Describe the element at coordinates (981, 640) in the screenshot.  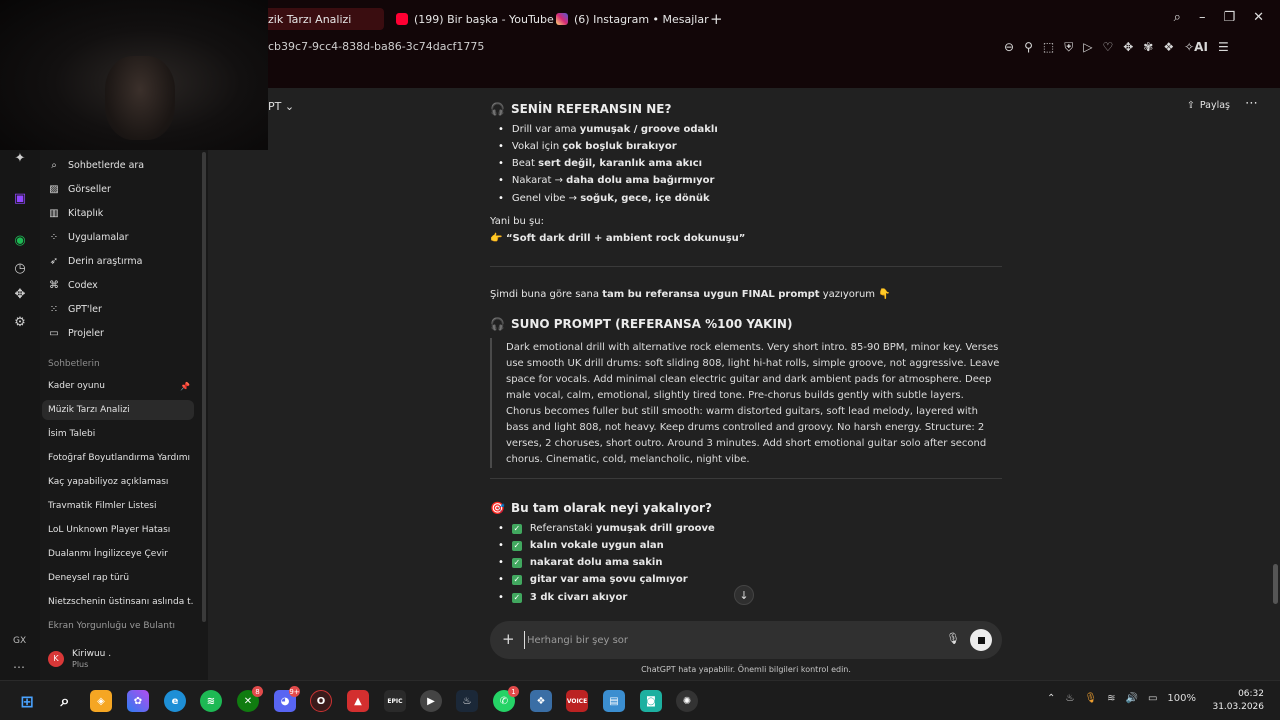
I see `stop-button` at that location.